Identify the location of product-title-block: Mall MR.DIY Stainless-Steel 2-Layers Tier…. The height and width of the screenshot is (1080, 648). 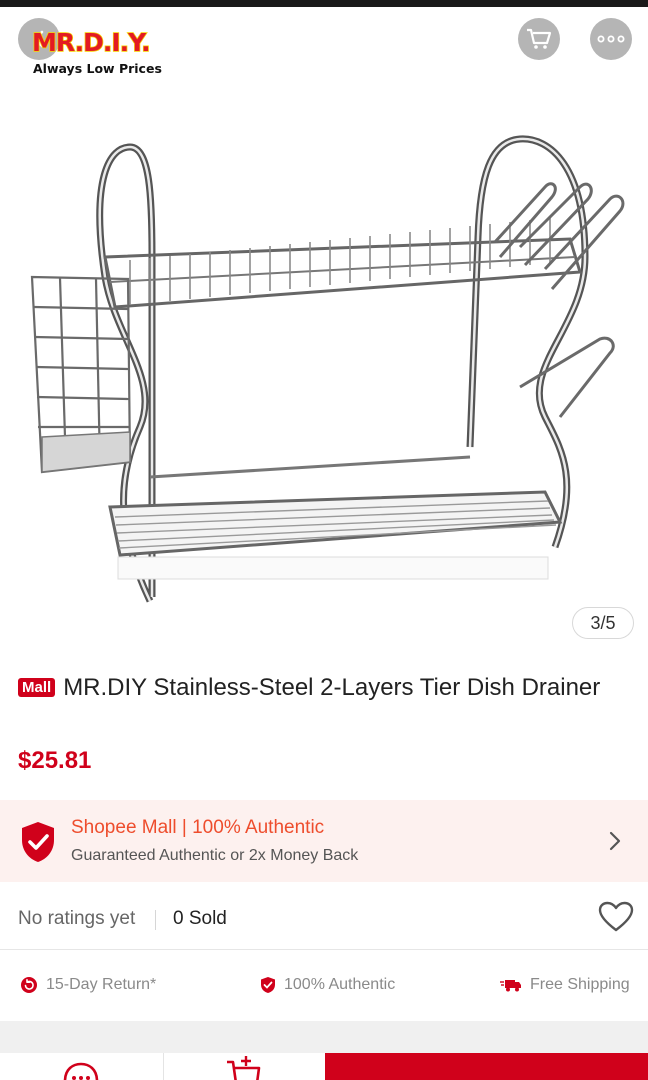
(324, 687).